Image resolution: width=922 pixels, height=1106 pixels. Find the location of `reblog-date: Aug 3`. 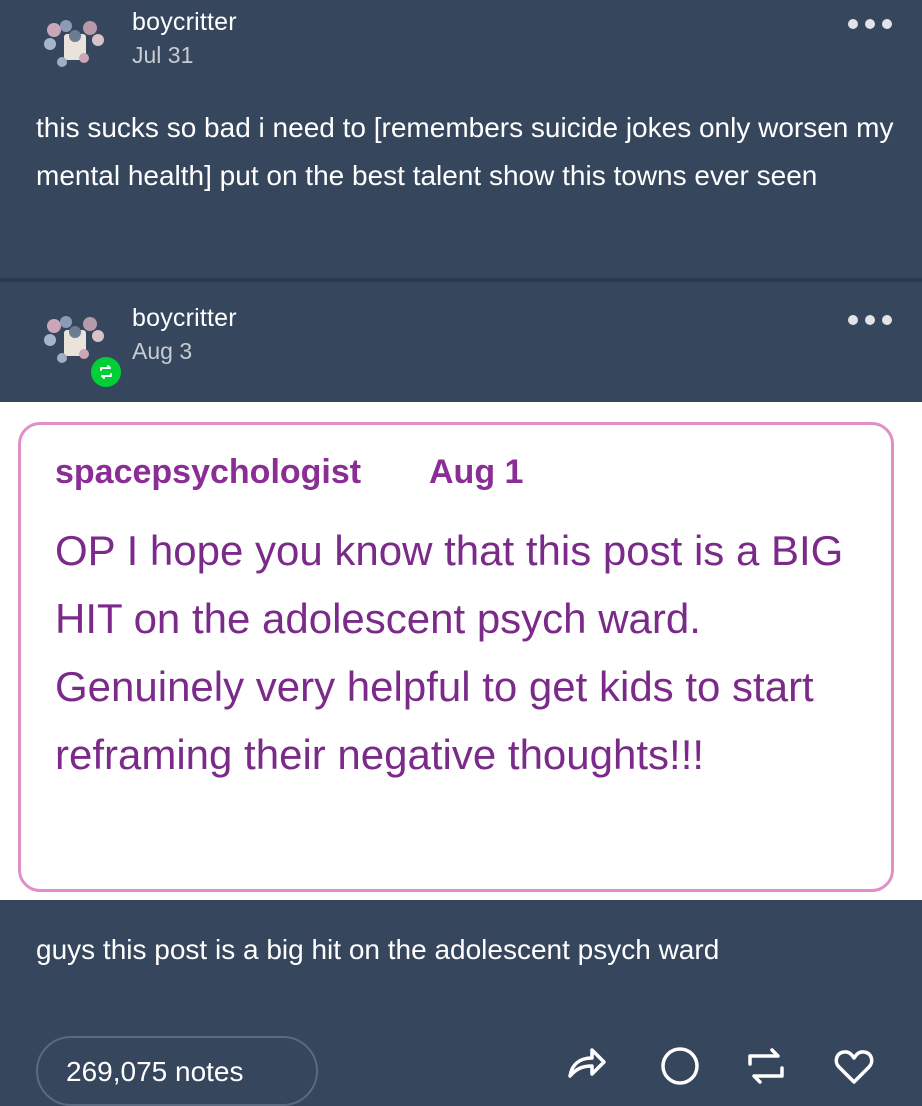

reblog-date: Aug 3 is located at coordinates (162, 351).